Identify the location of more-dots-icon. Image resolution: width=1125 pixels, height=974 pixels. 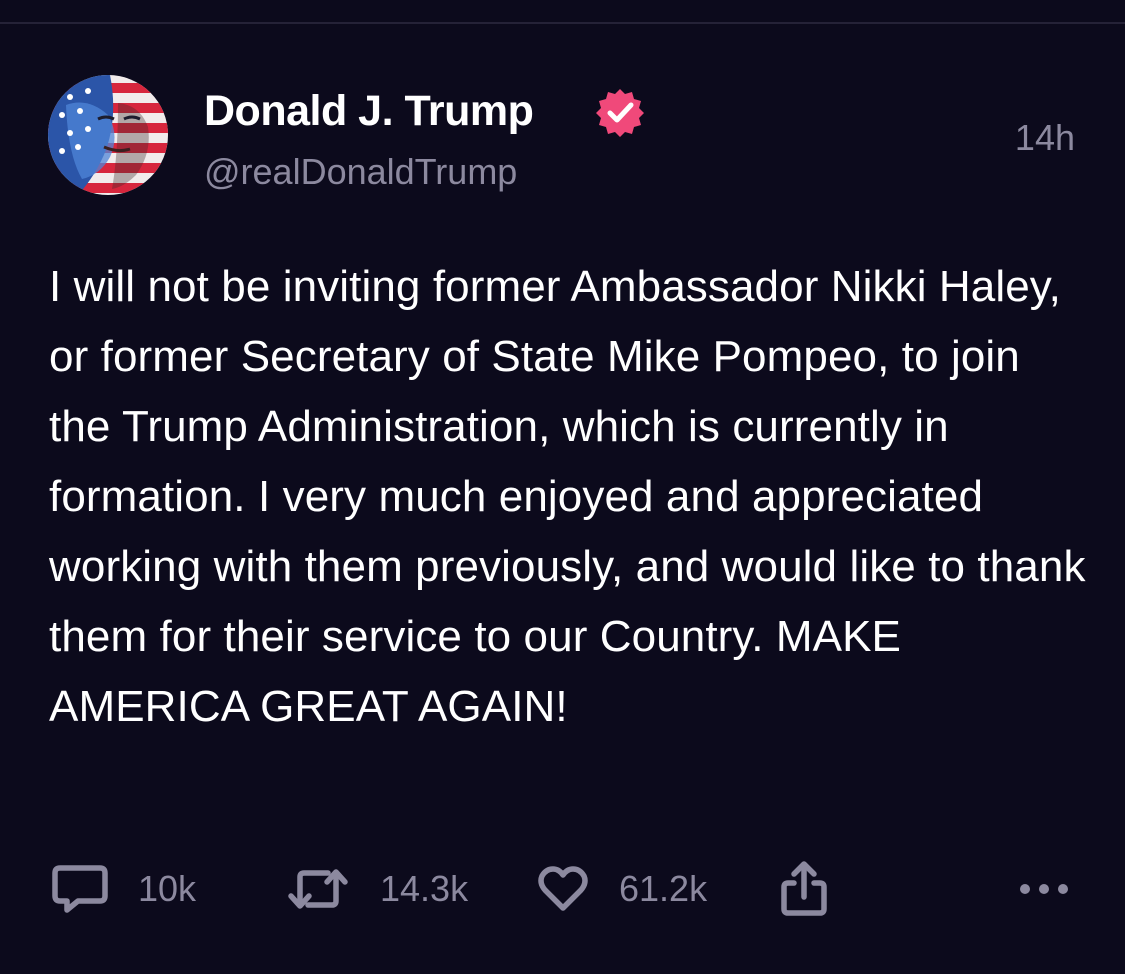
(1044, 889).